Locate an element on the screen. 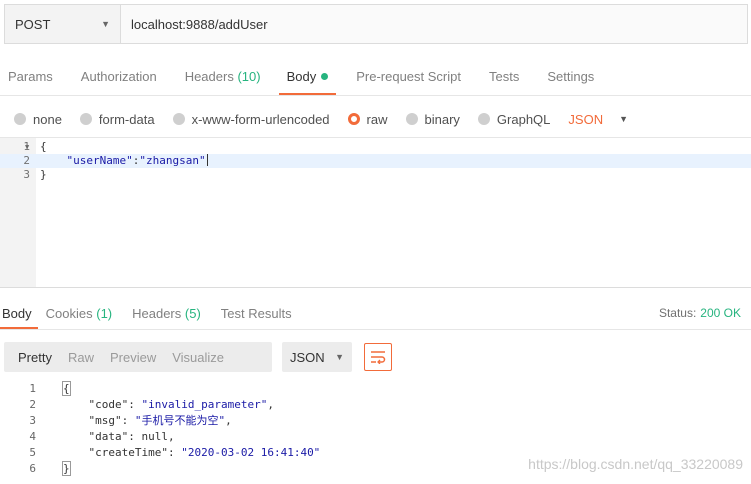  status-code: 200 OK is located at coordinates (720, 313).